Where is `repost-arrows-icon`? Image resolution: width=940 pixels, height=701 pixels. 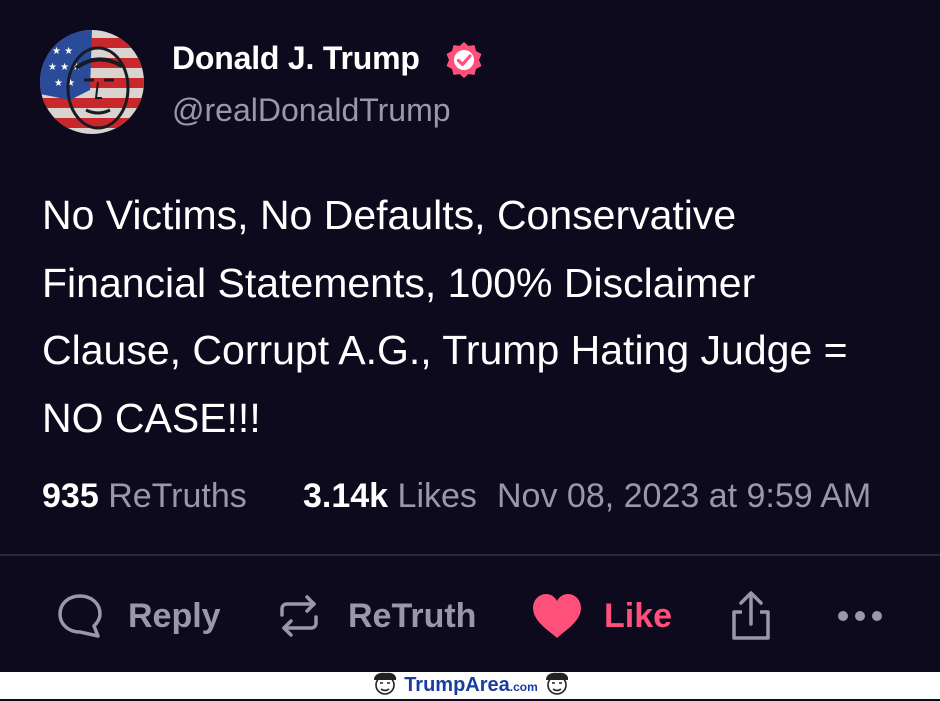 repost-arrows-icon is located at coordinates (299, 616).